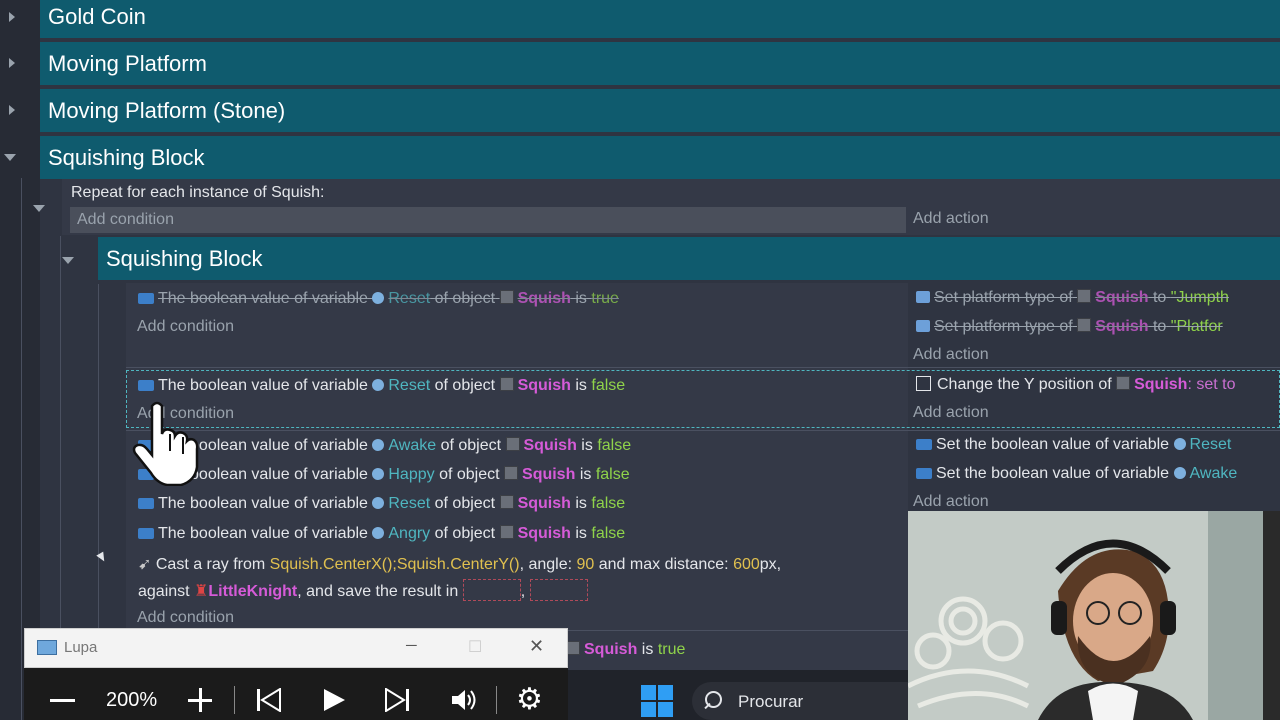  Describe the element at coordinates (296, 648) in the screenshot. I see `magnifier-titlebar` at that location.